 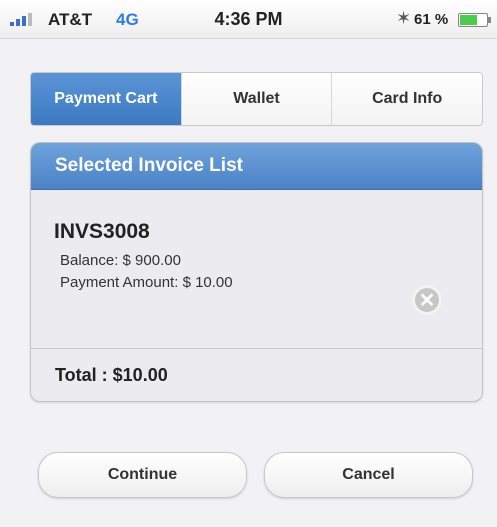 I want to click on invoice-payment-amount: Payment Amount: $ 10.00, so click(x=146, y=282).